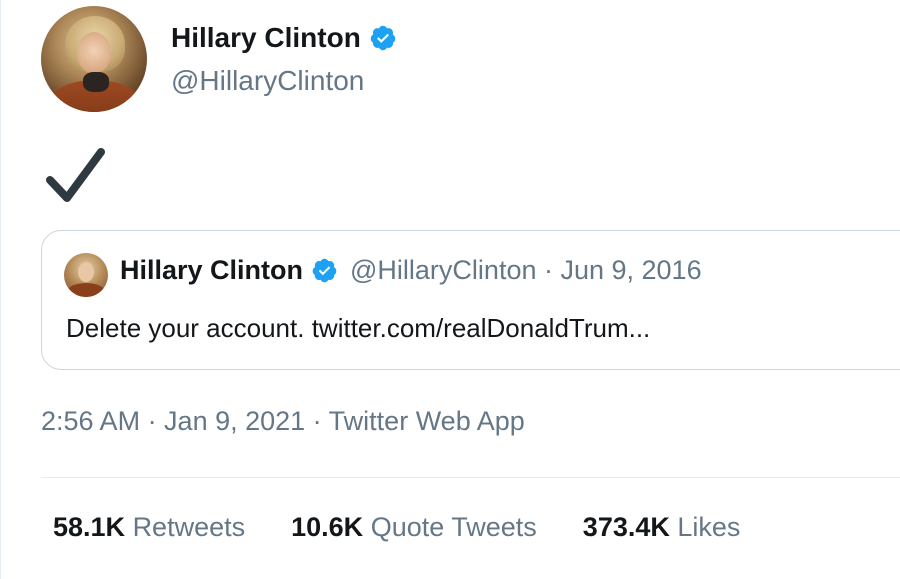 Image resolution: width=900 pixels, height=579 pixels. I want to click on quoted-verified-badge-icon, so click(324, 270).